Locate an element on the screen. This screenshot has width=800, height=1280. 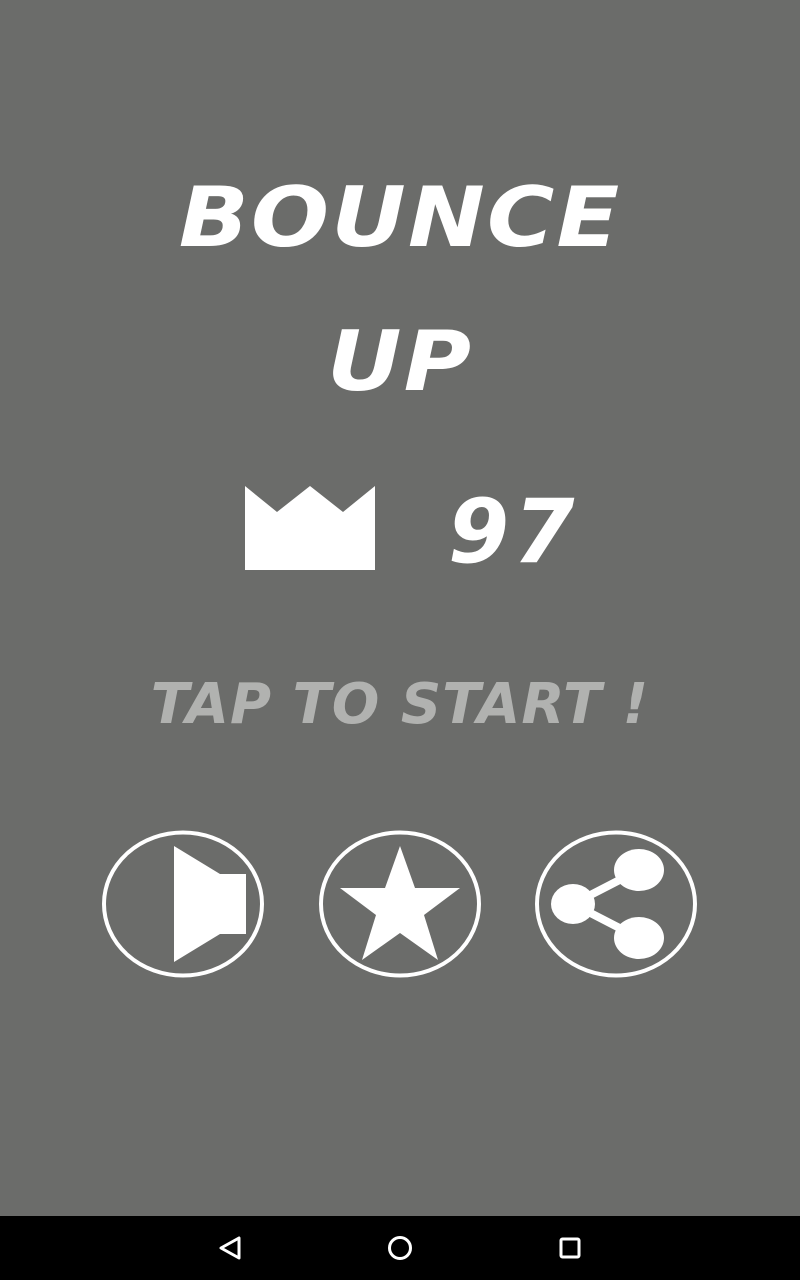
game-title-line-2: UP is located at coordinates (400, 361).